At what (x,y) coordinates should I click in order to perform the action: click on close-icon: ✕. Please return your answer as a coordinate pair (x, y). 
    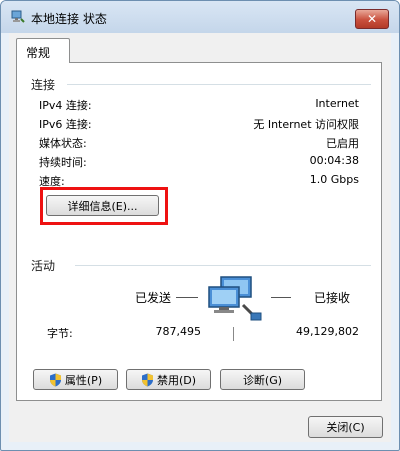
    Looking at the image, I should click on (372, 19).